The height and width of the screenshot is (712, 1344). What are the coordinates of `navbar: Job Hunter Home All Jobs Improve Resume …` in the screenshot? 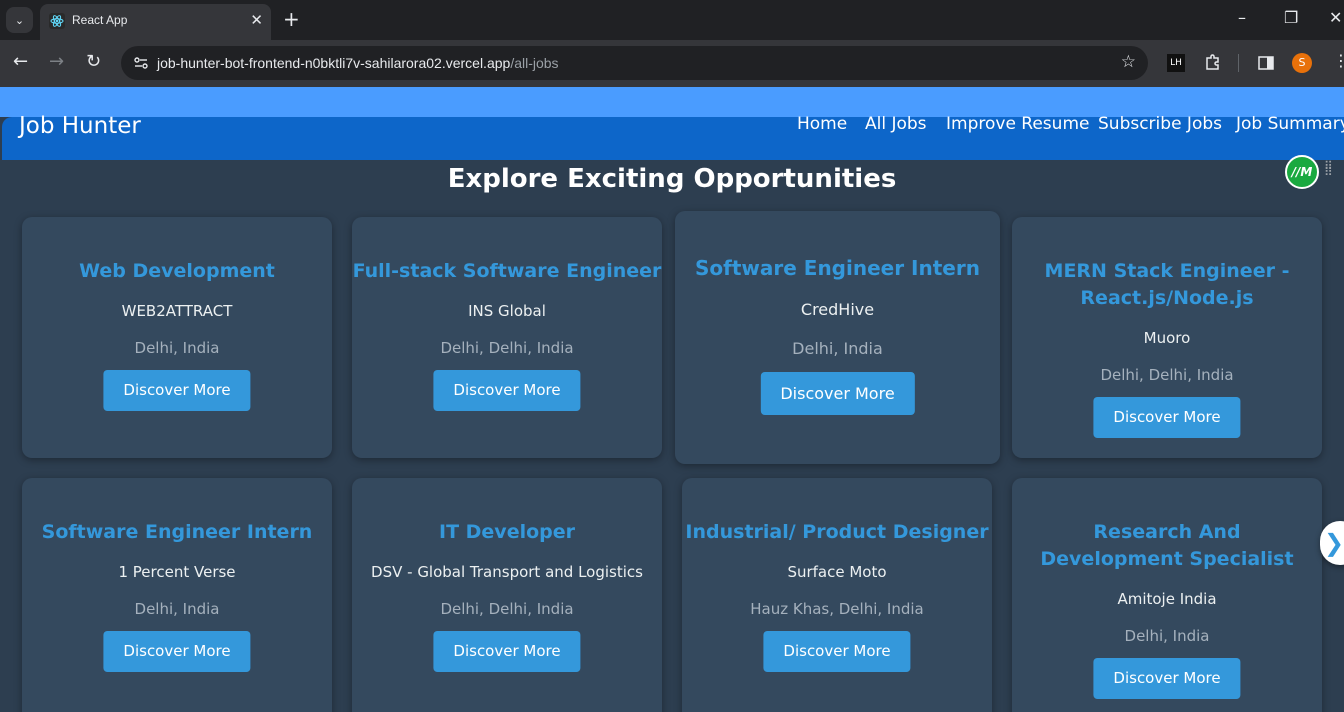 It's located at (673, 137).